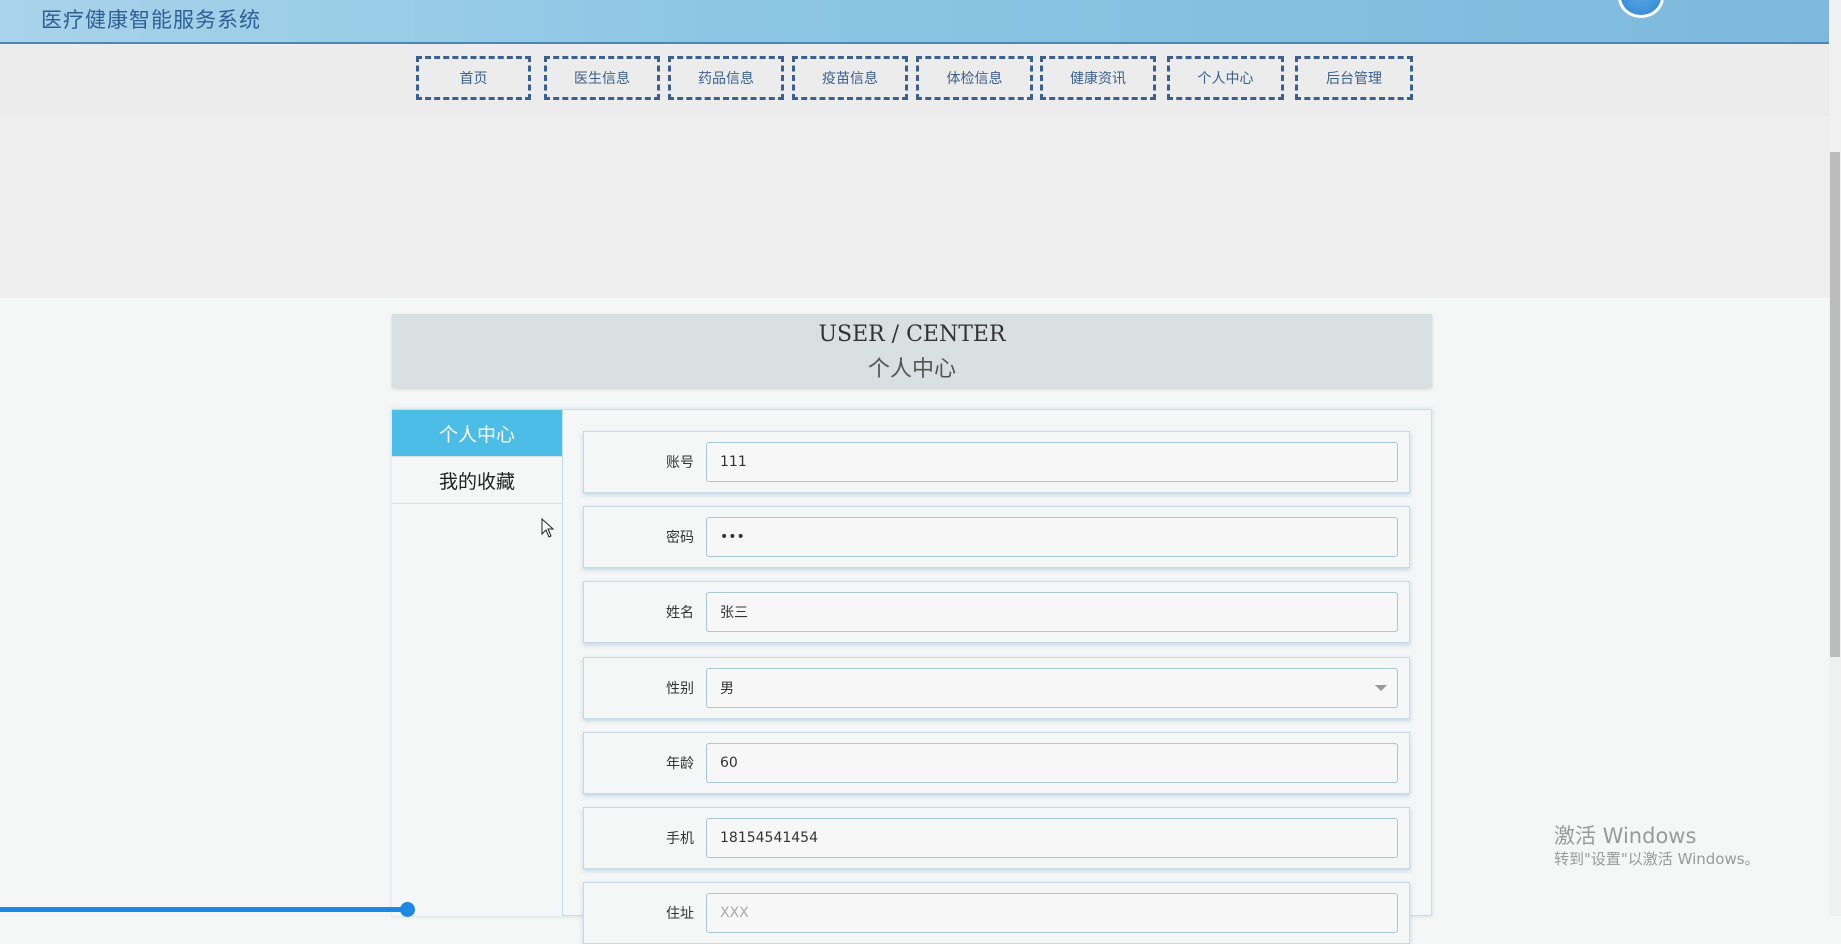 This screenshot has width=1841, height=944. I want to click on age-input: 60, so click(1052, 763).